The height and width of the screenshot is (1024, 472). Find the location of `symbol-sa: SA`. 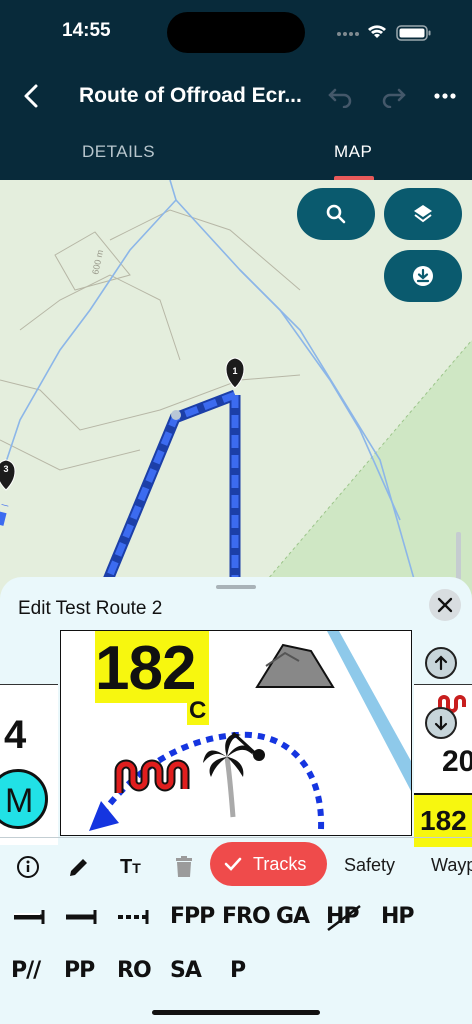

symbol-sa: SA is located at coordinates (186, 970).